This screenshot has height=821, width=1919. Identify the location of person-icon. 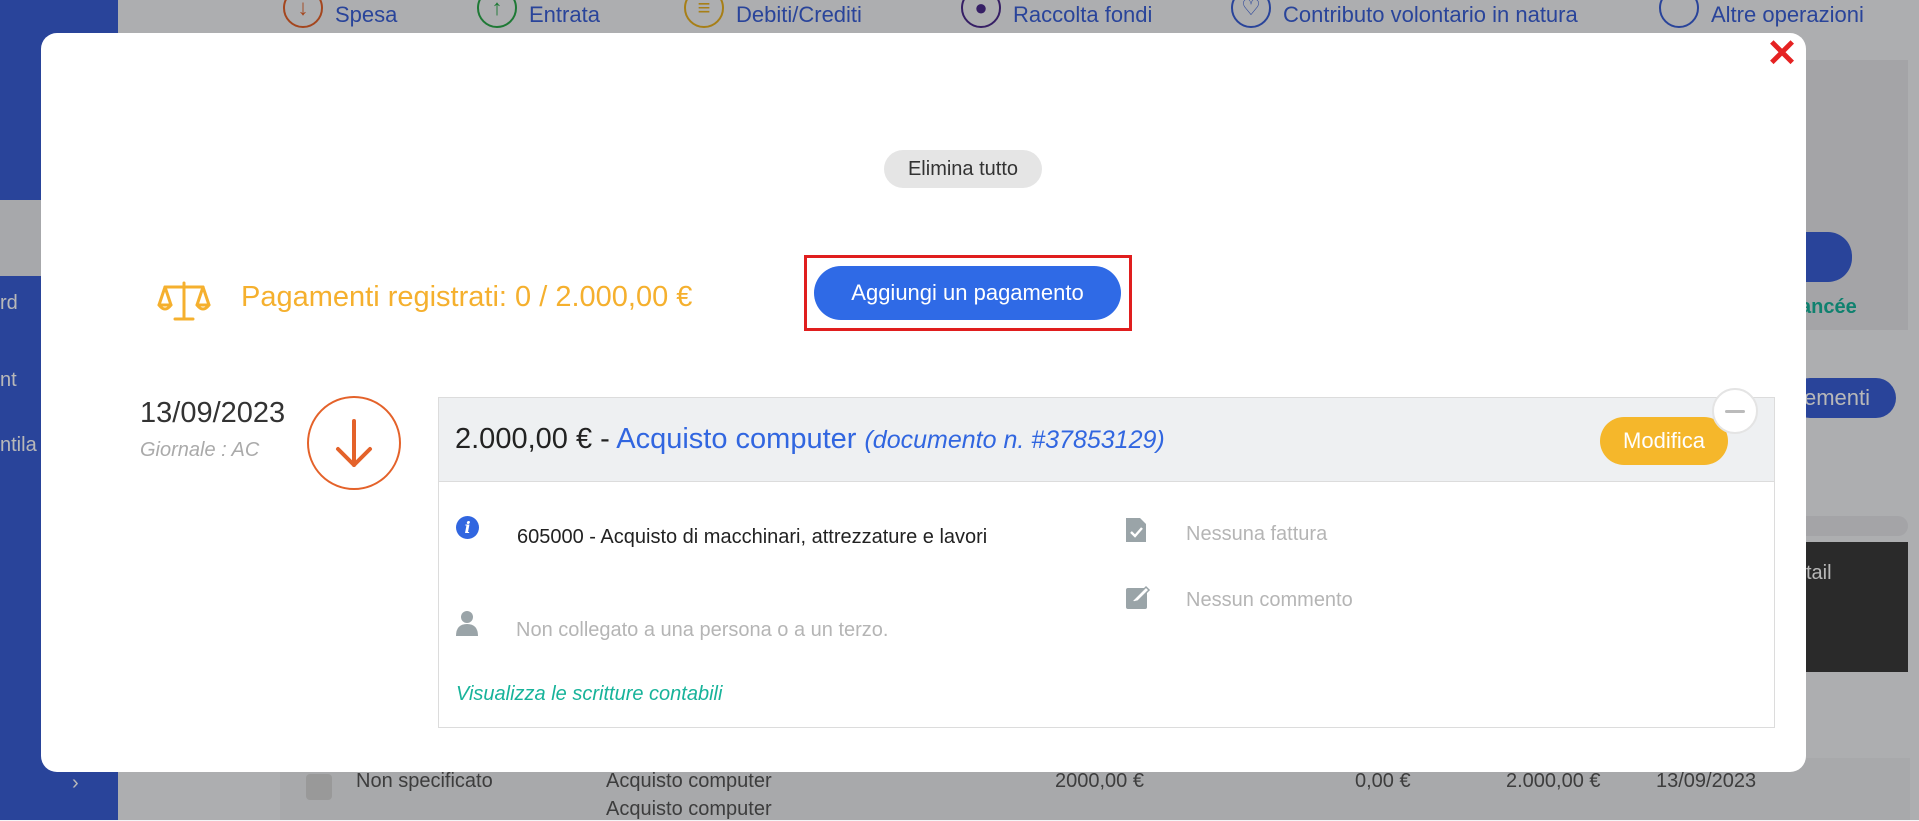
(467, 623).